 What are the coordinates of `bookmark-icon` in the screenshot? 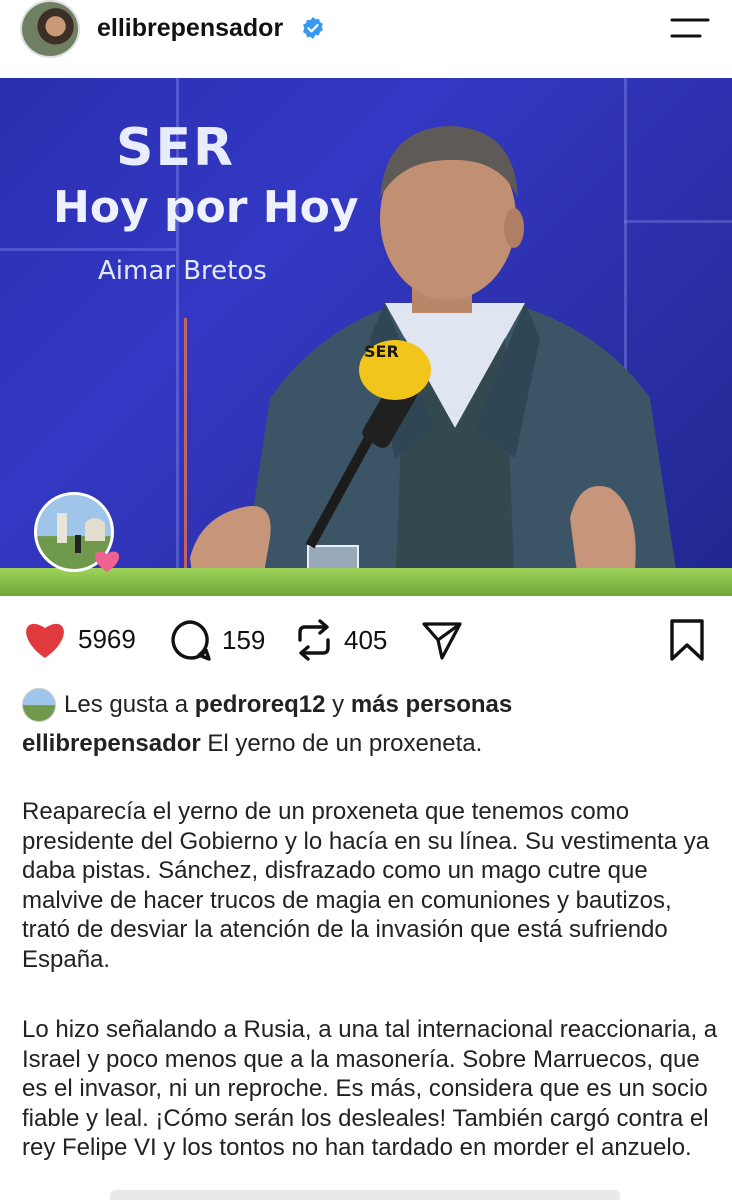 It's located at (687, 640).